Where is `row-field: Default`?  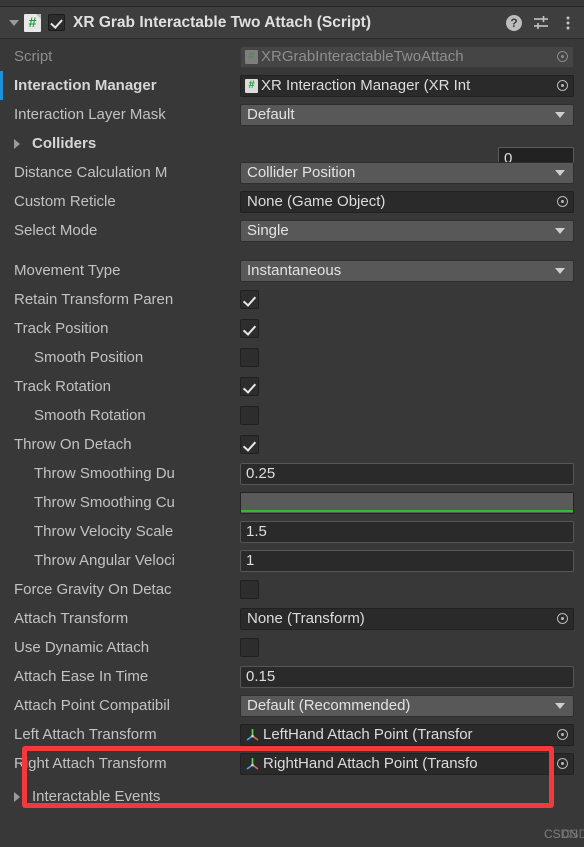
row-field: Default is located at coordinates (412, 114).